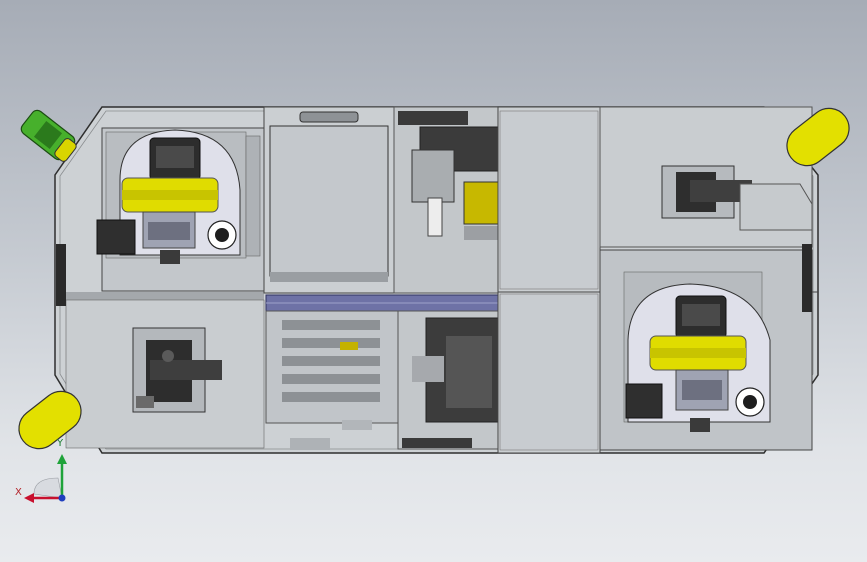 This screenshot has height=562, width=867. What do you see at coordinates (706, 177) in the screenshot?
I see `caster-right` at bounding box center [706, 177].